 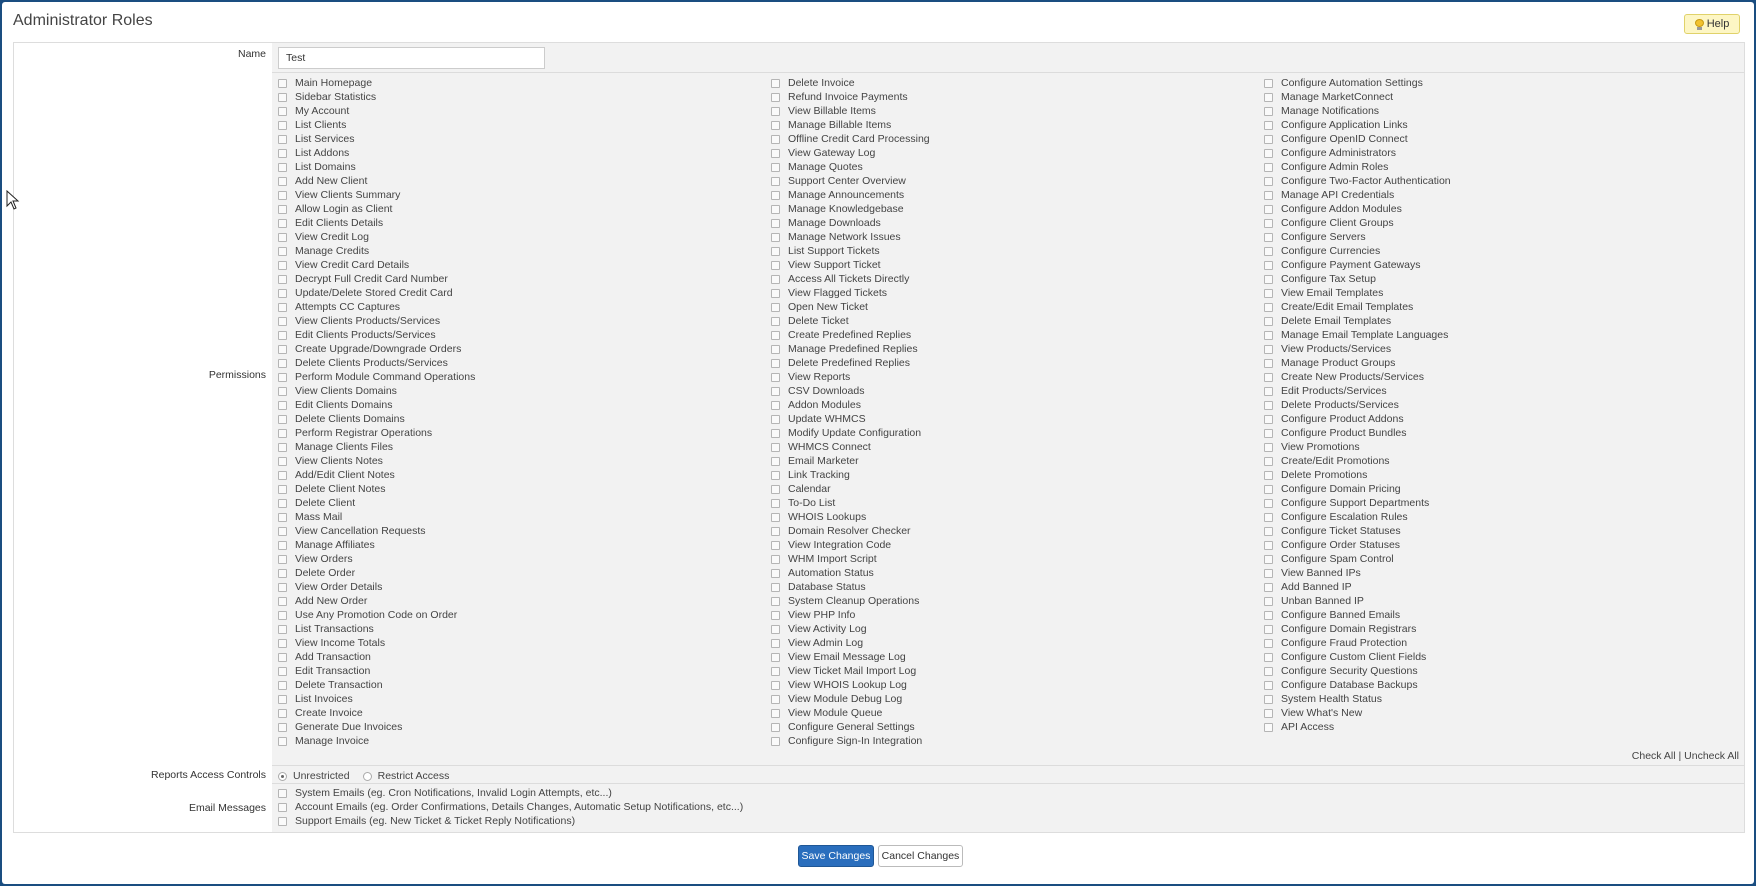 What do you see at coordinates (1357, 167) in the screenshot?
I see `permission-item: Configure Admin Roles` at bounding box center [1357, 167].